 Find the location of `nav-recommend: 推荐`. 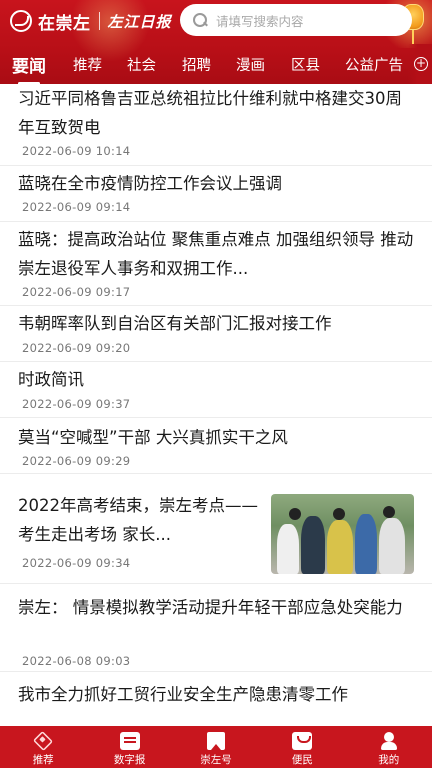

nav-recommend: 推荐 is located at coordinates (43, 746).